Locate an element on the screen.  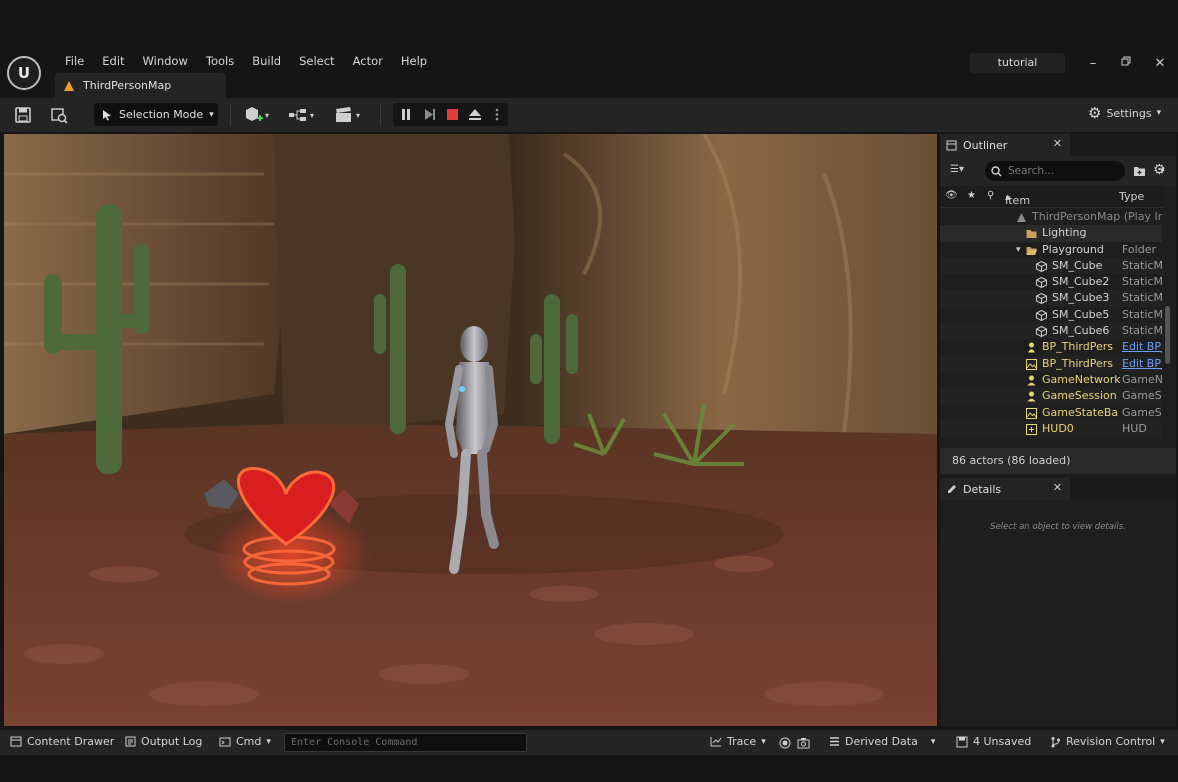
record-icon is located at coordinates (785, 743).